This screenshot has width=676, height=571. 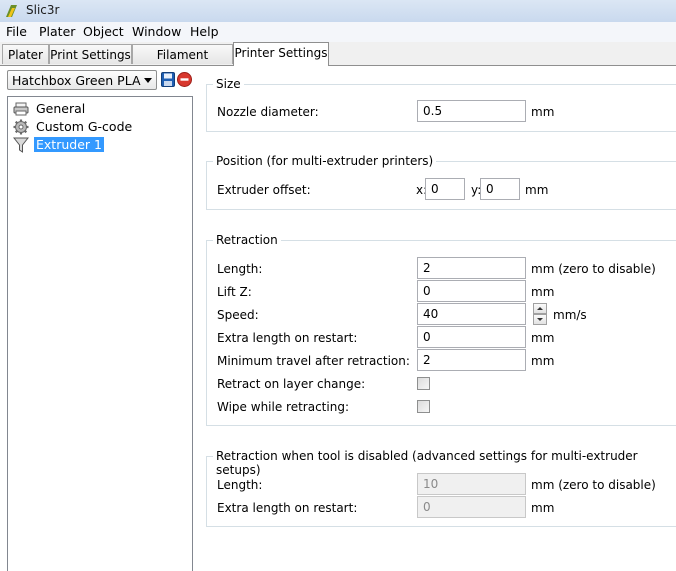 I want to click on retract-length-label: Length:, so click(x=240, y=269).